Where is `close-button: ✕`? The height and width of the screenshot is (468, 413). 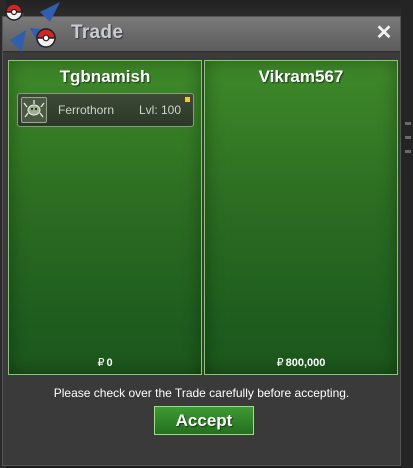 close-button: ✕ is located at coordinates (384, 33).